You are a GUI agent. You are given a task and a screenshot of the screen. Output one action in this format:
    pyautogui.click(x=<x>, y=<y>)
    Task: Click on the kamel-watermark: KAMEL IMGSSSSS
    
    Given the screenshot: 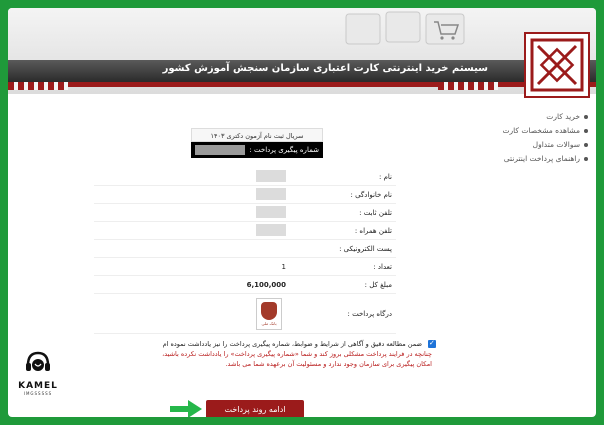 What is the action you would take?
    pyautogui.click(x=38, y=372)
    